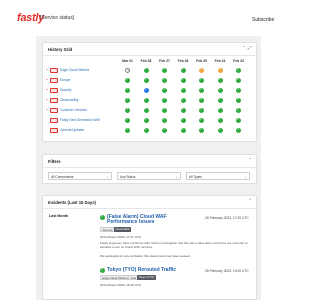 This screenshot has width=320, height=300. What do you see at coordinates (176, 176) in the screenshot?
I see `chevron-down-icon: ⌄` at bounding box center [176, 176].